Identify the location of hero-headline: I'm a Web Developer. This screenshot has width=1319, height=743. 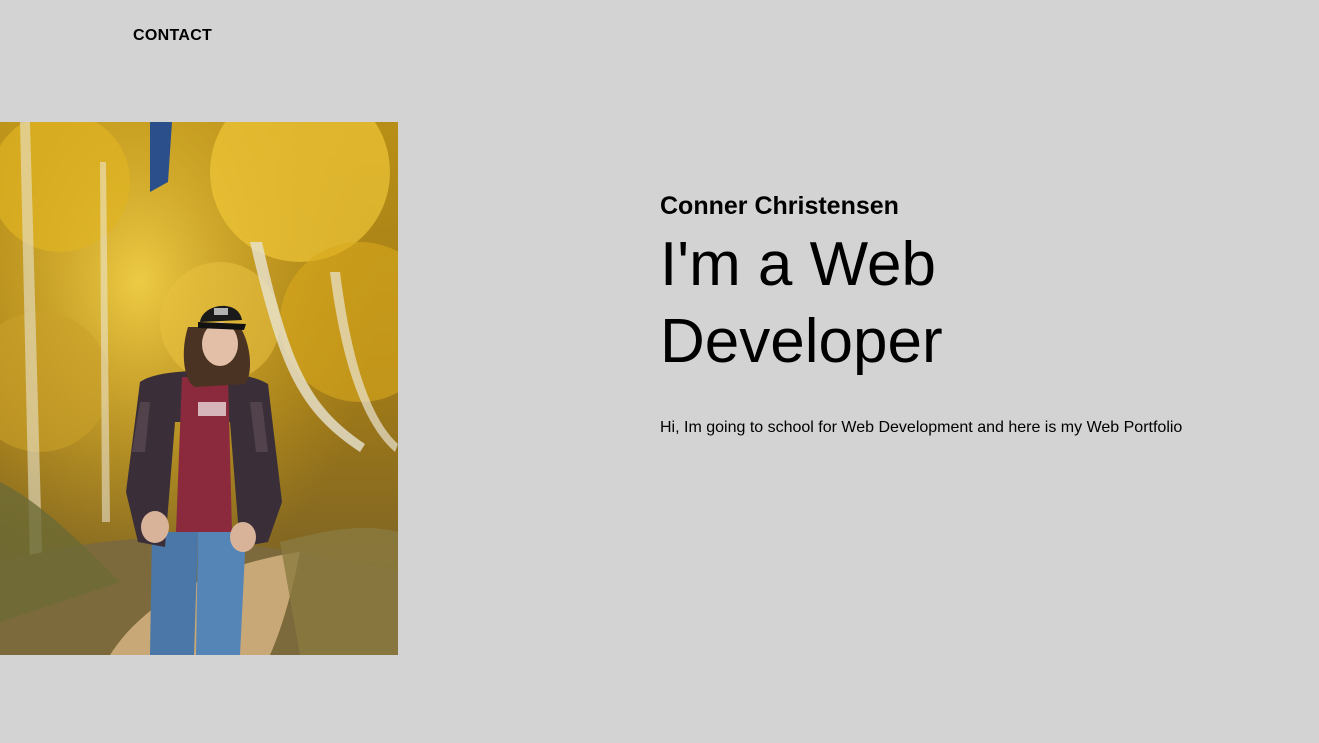
(801, 303).